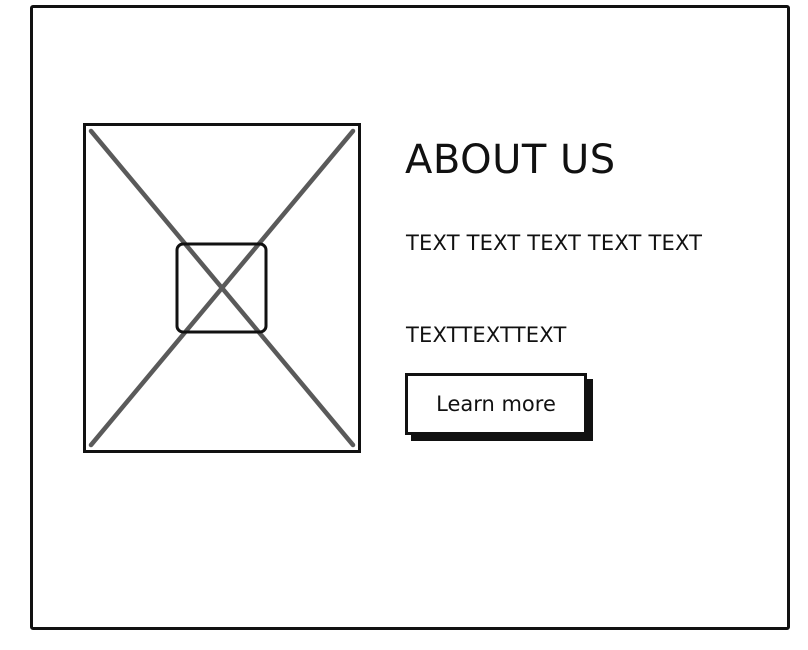 The width and height of the screenshot is (808, 650). I want to click on about-paragraph: TEXTTEXTTEXT, so click(486, 335).